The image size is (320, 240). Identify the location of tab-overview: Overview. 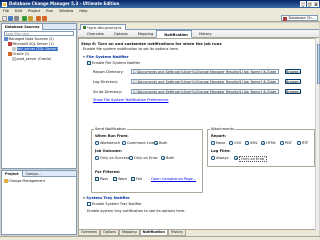
(93, 34).